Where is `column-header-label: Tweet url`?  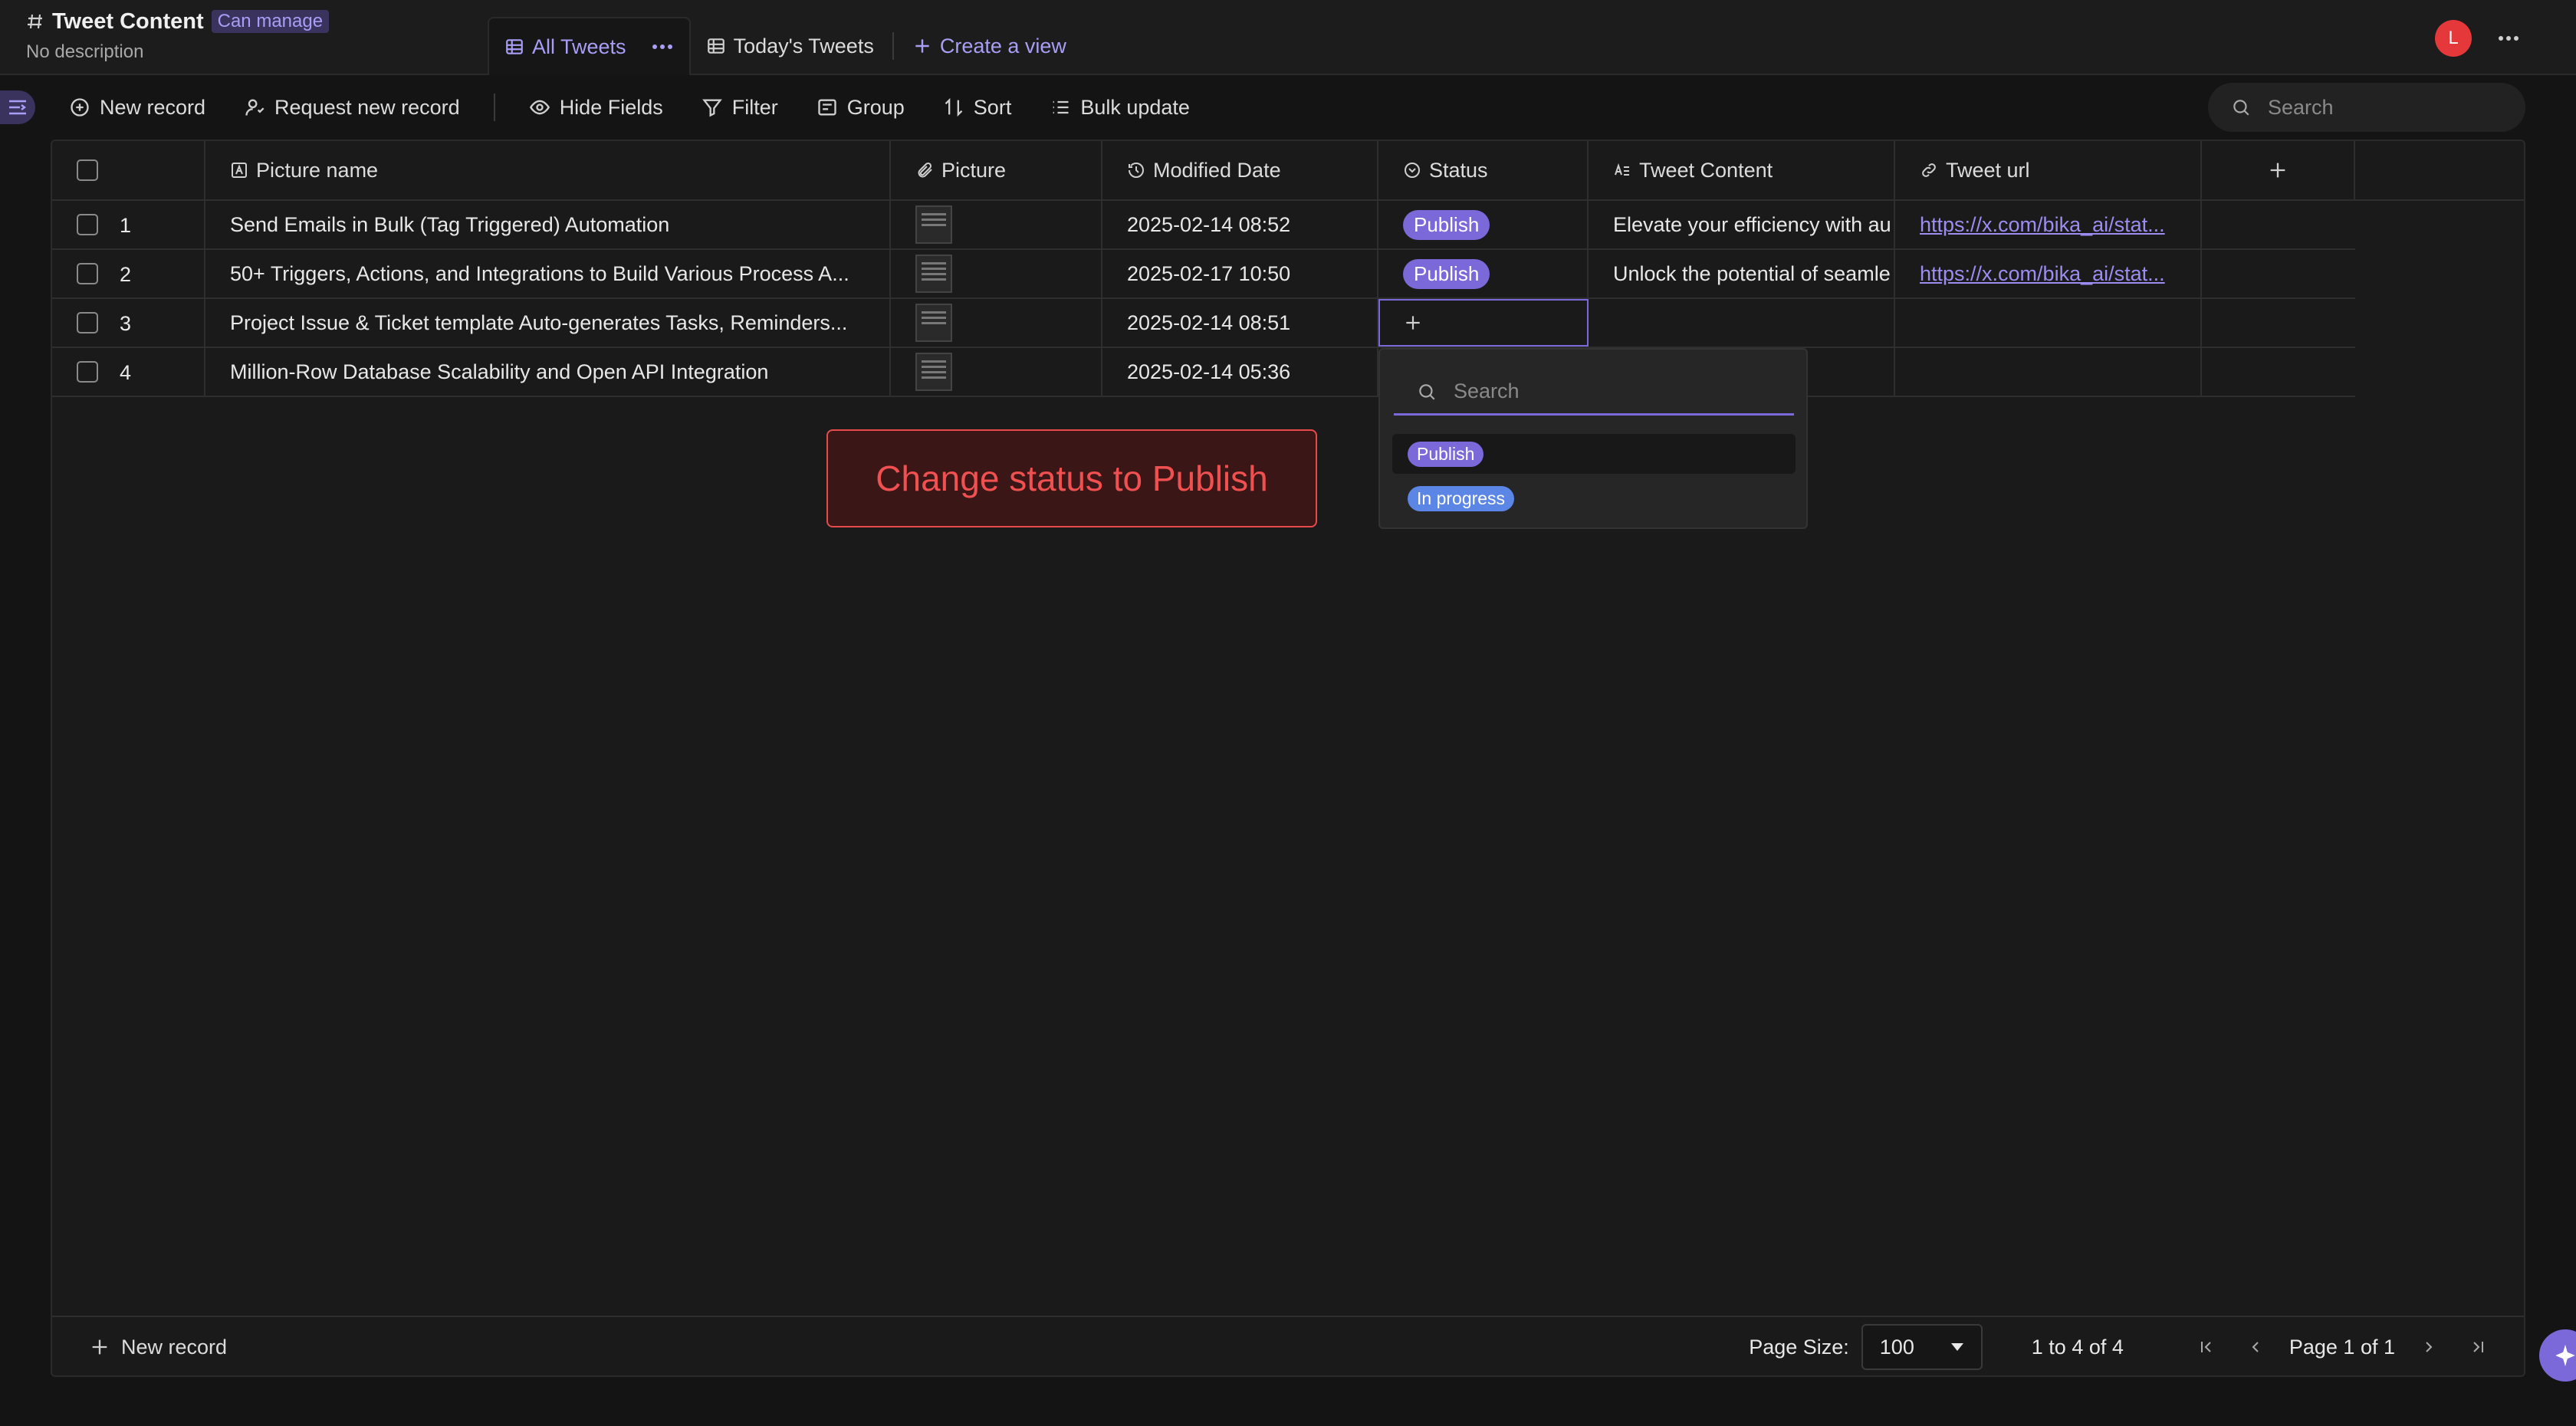 column-header-label: Tweet url is located at coordinates (1988, 170).